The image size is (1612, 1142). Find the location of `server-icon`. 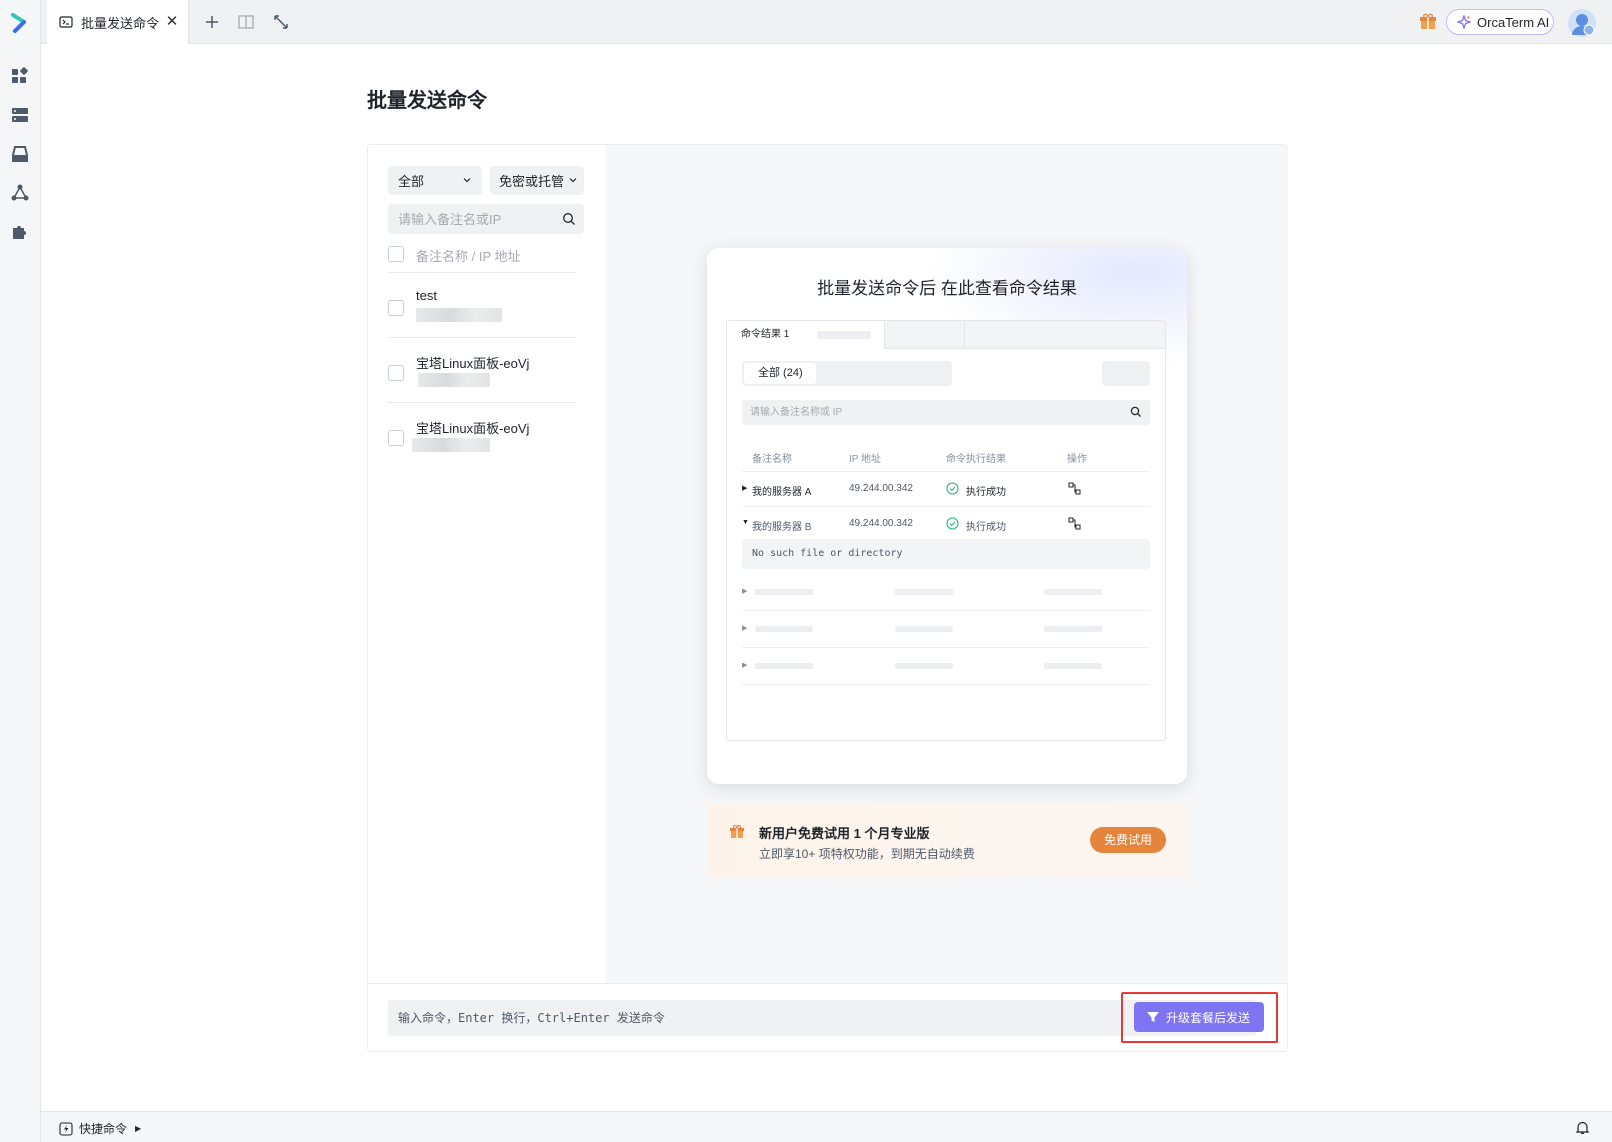

server-icon is located at coordinates (20, 115).